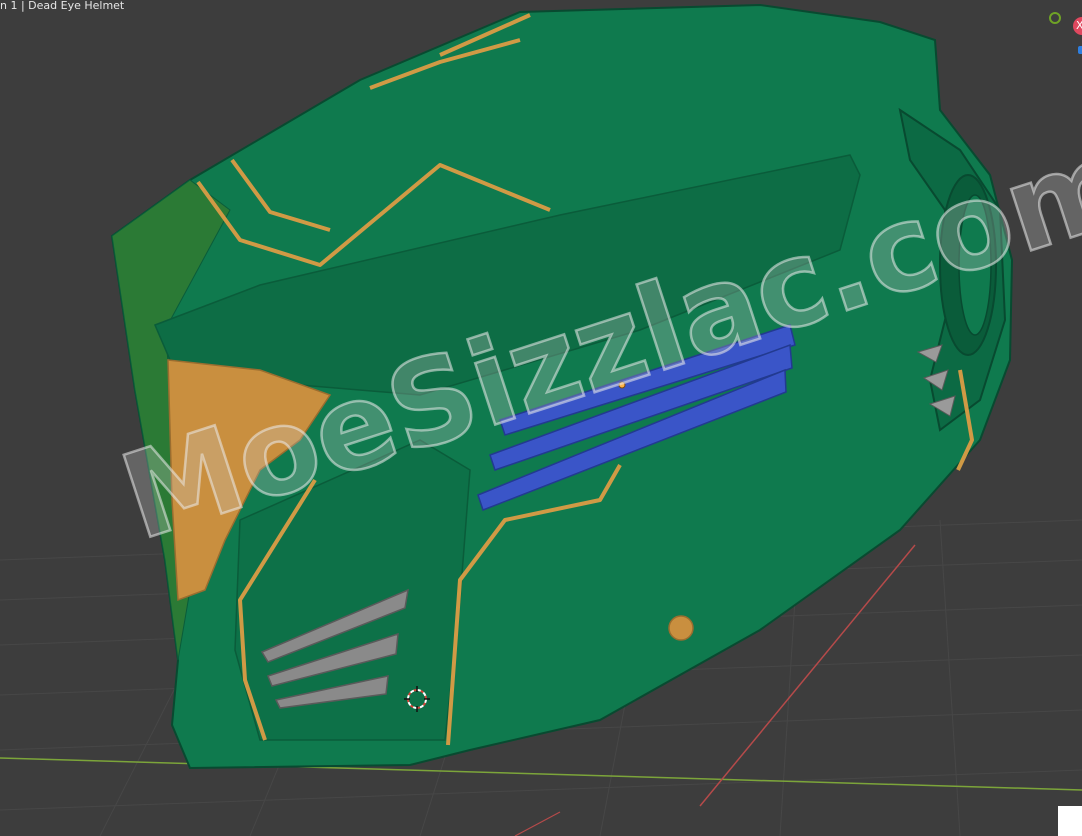  I want to click on origin-dot-icon, so click(622, 385).